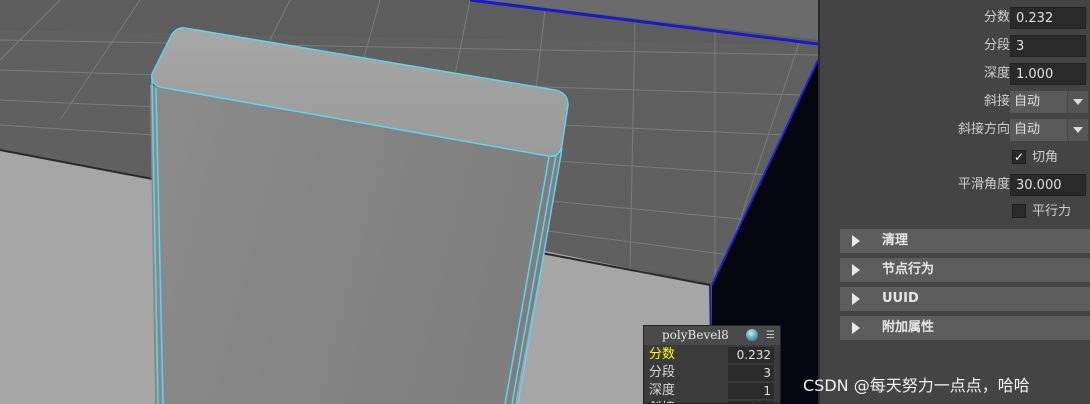  What do you see at coordinates (955, 46) in the screenshot?
I see `attr-row-segments: 分段 3` at bounding box center [955, 46].